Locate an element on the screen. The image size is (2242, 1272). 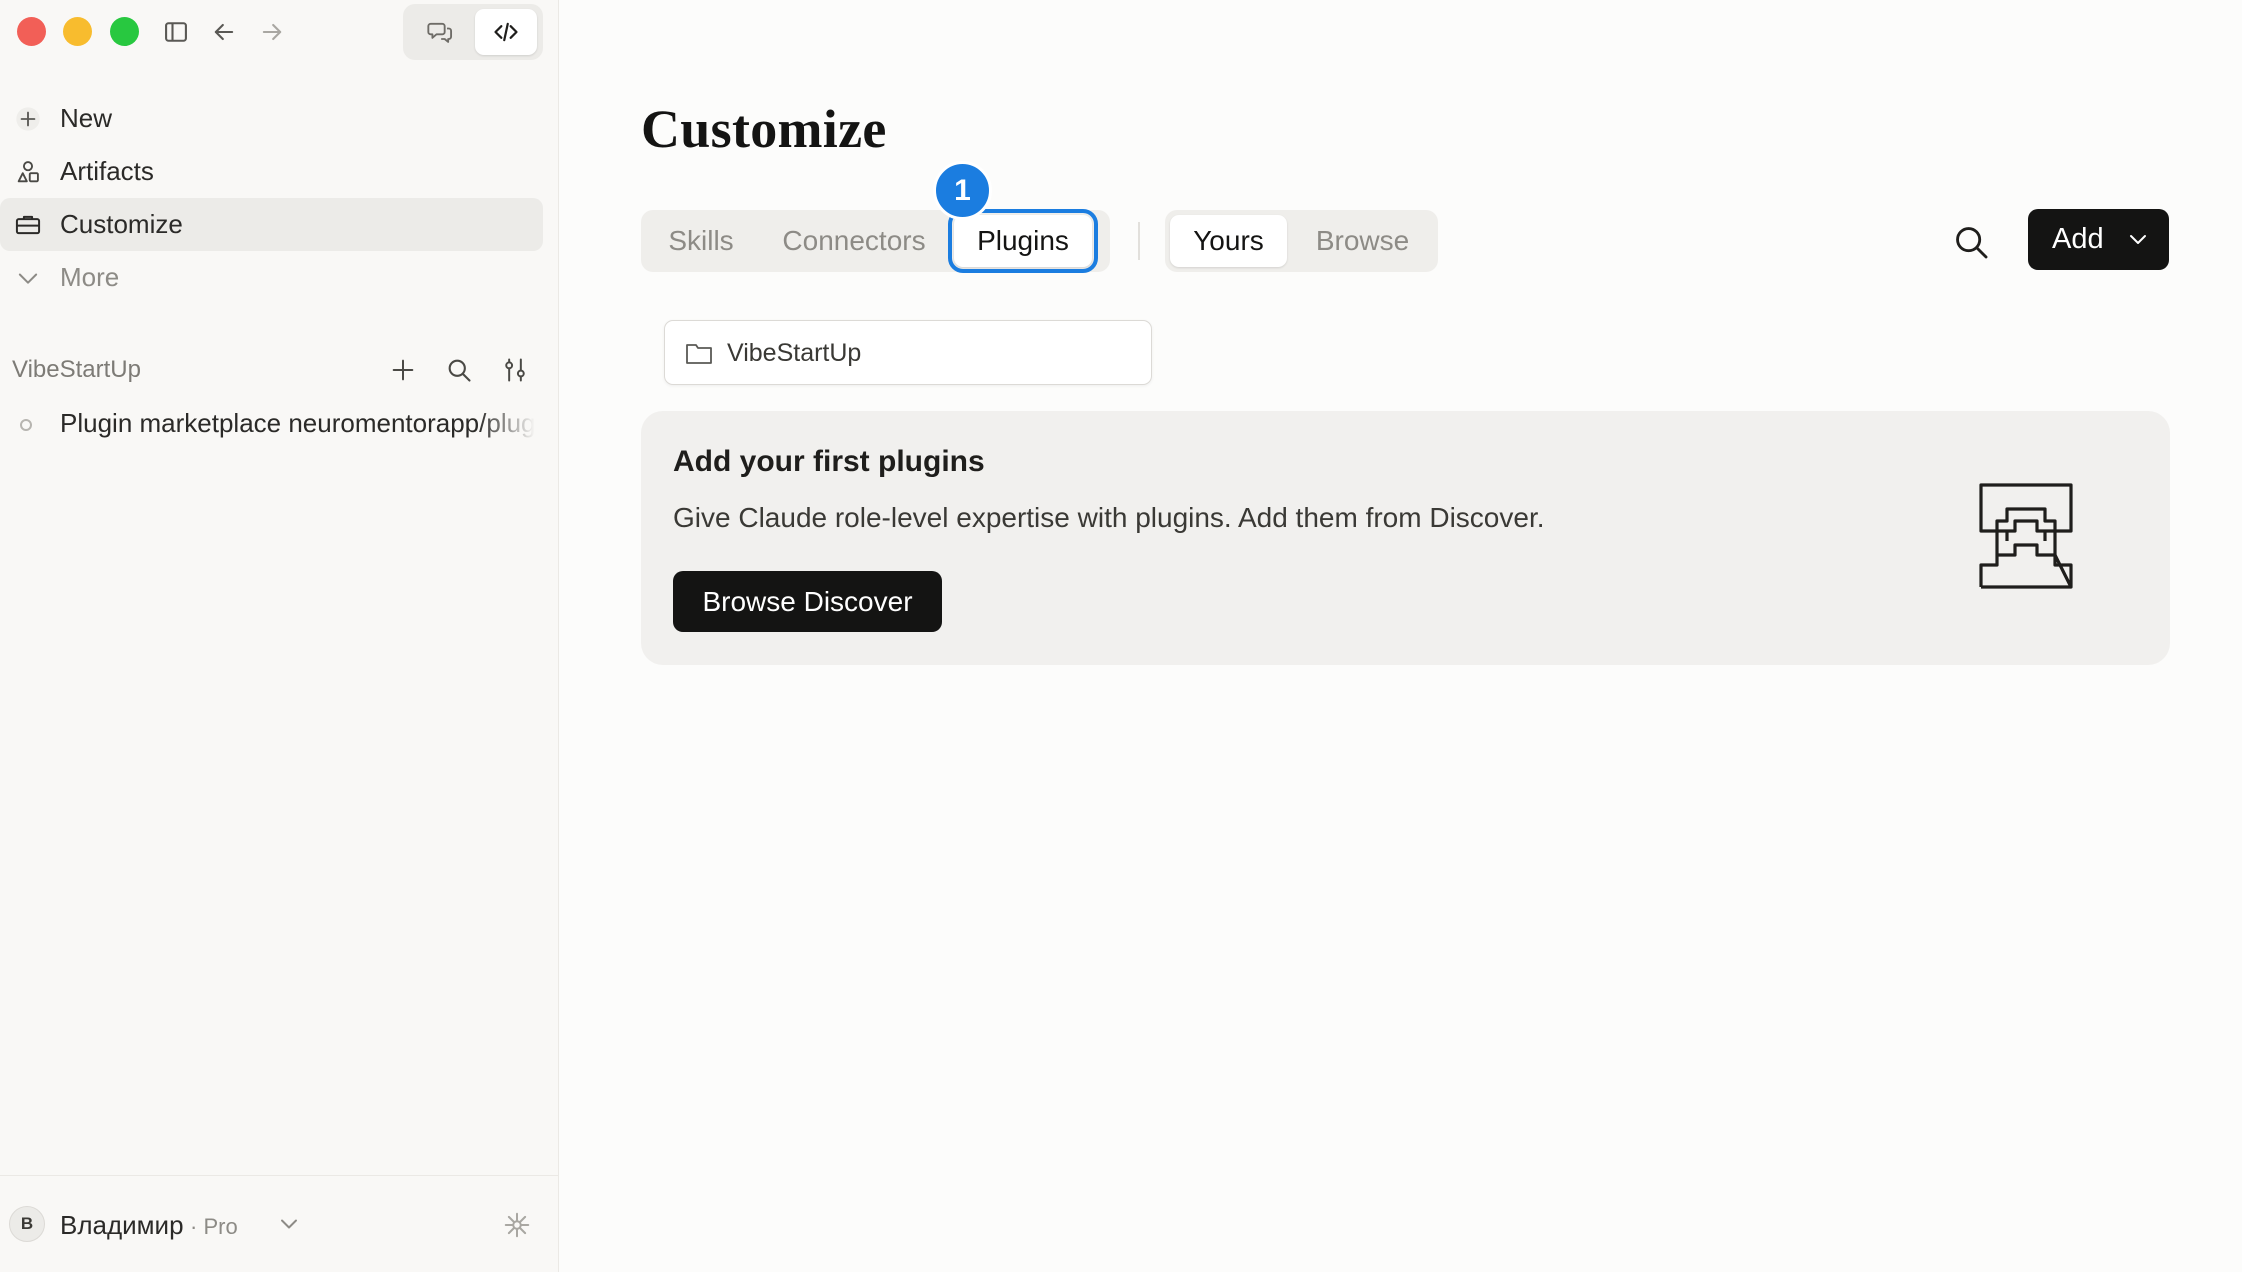
nav-label: Customize is located at coordinates (121, 224).